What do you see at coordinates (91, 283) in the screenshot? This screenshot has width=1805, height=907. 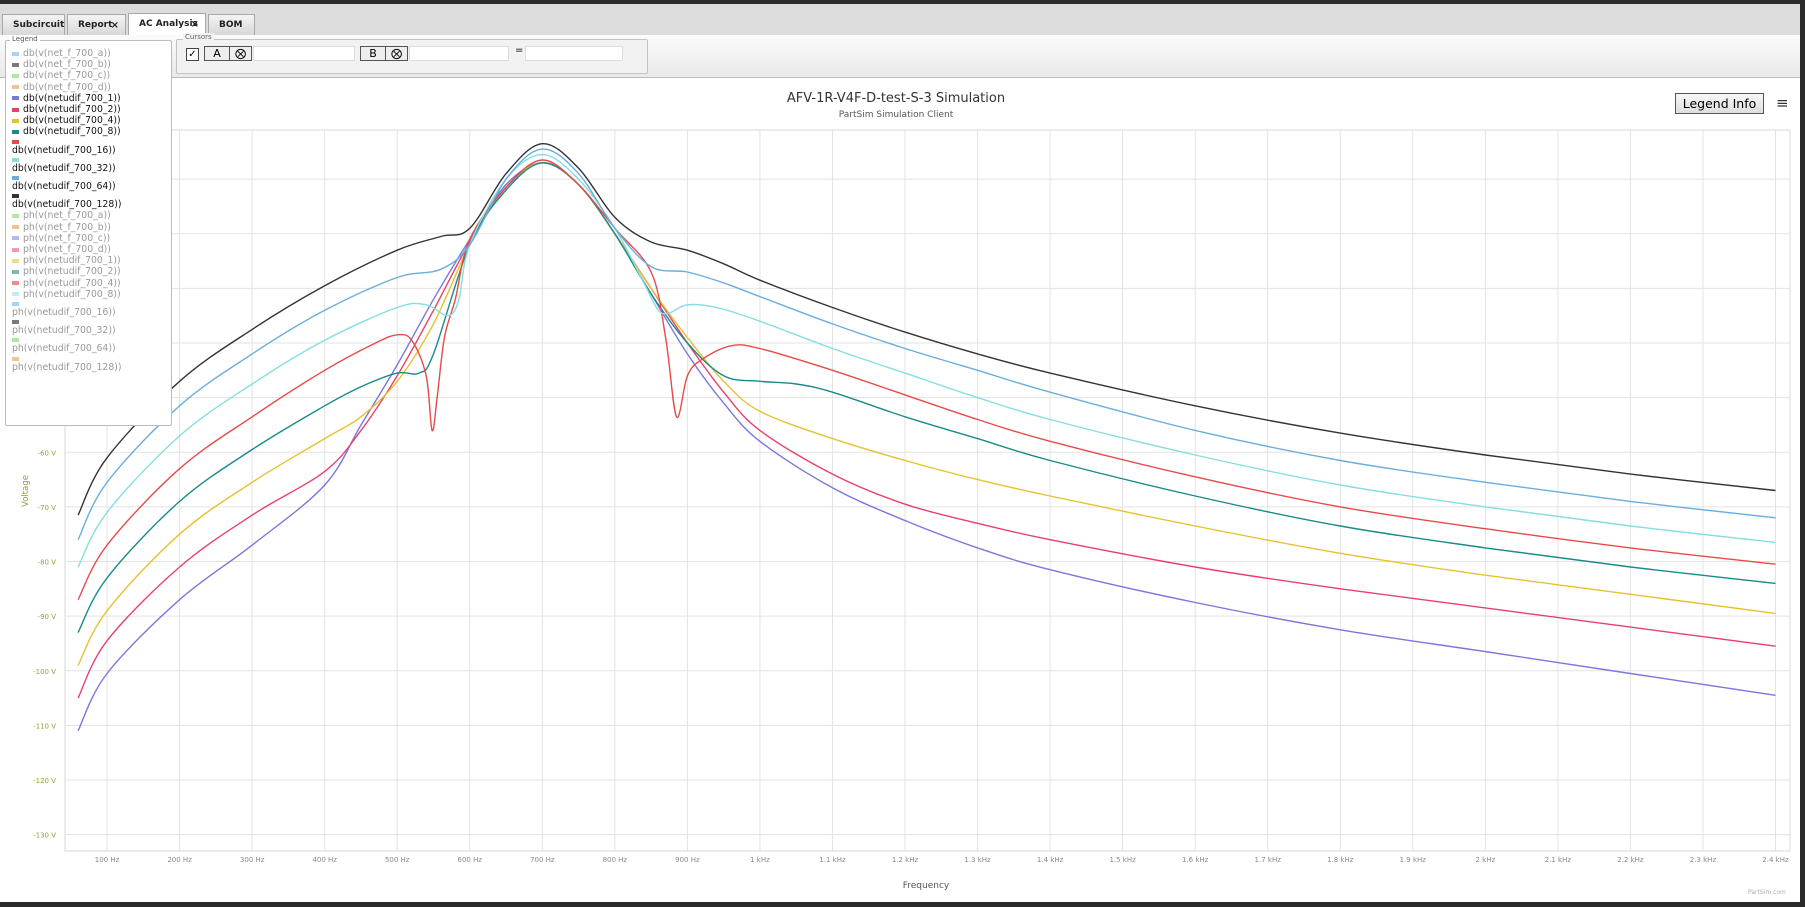 I see `legend-item: ph(v(netudif_700_4))` at bounding box center [91, 283].